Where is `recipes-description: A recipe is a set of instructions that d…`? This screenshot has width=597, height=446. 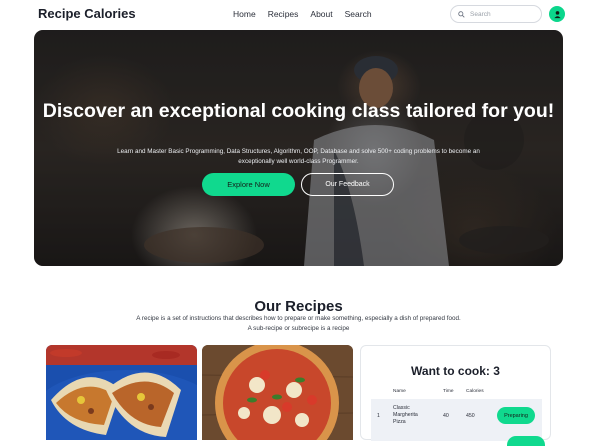
recipes-description: A recipe is a set of instructions that d… is located at coordinates (298, 324).